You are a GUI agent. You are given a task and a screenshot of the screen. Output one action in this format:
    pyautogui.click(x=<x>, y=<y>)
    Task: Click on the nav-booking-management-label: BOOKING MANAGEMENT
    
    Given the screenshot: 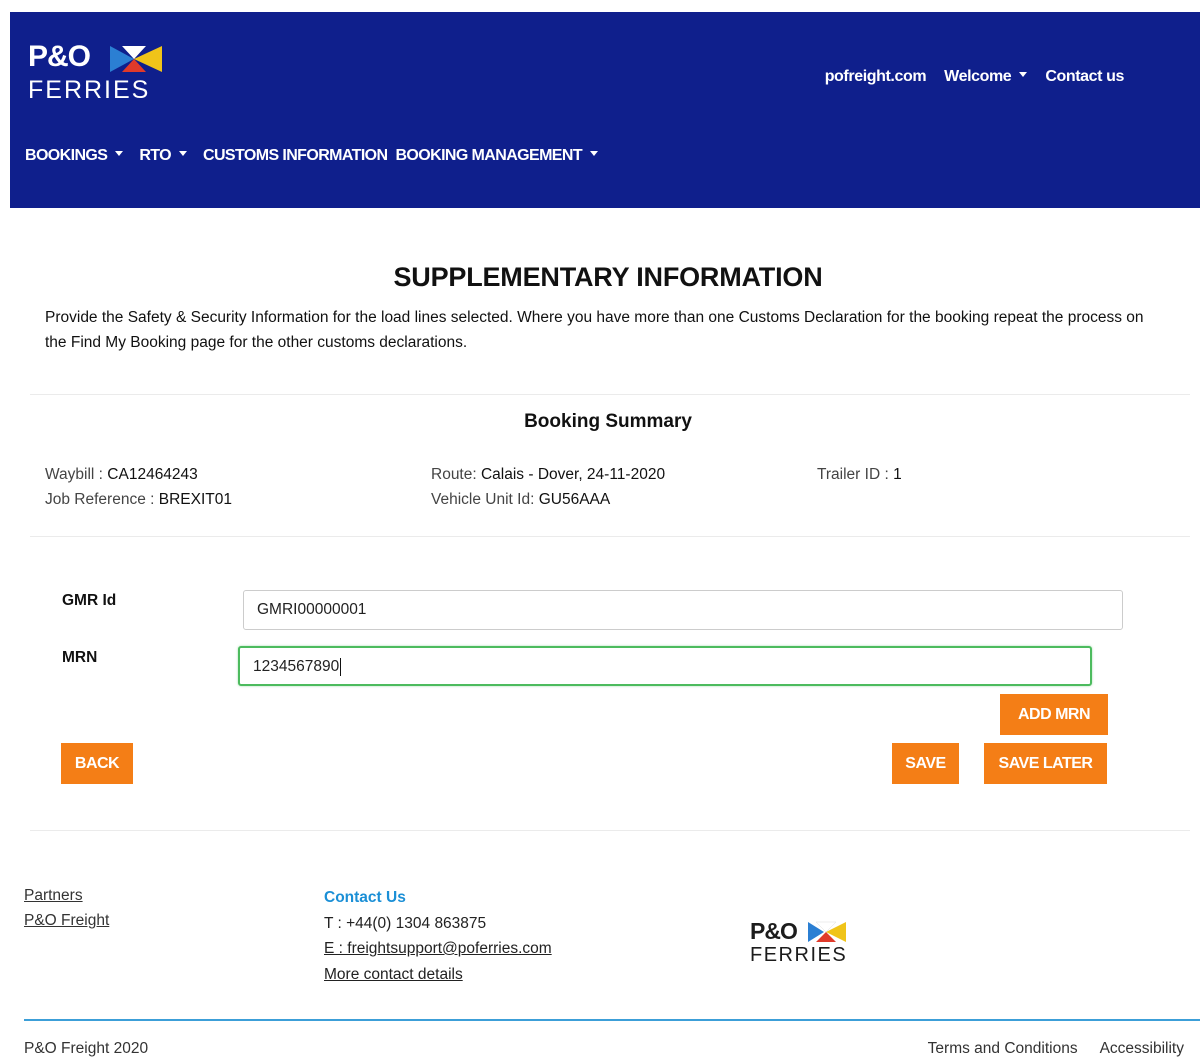 What is the action you would take?
    pyautogui.click(x=488, y=155)
    